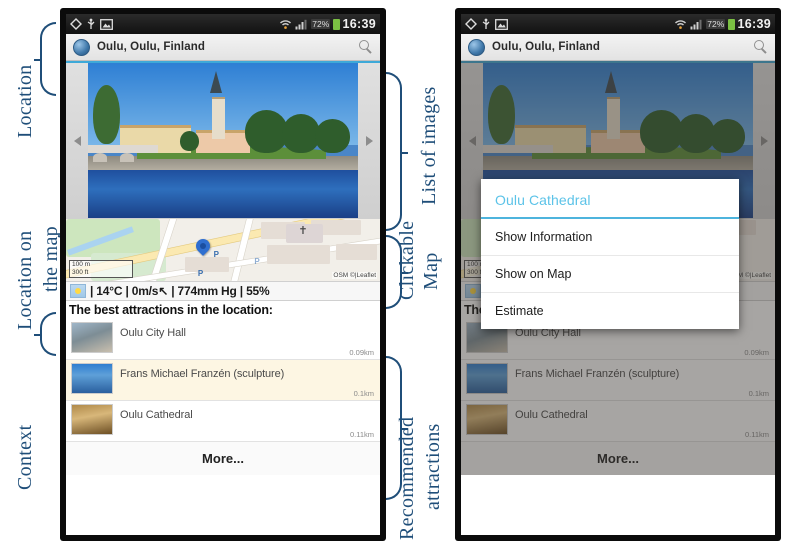 Image resolution: width=786 pixels, height=549 pixels. I want to click on map-scale: 100 m 300 ft, so click(101, 269).